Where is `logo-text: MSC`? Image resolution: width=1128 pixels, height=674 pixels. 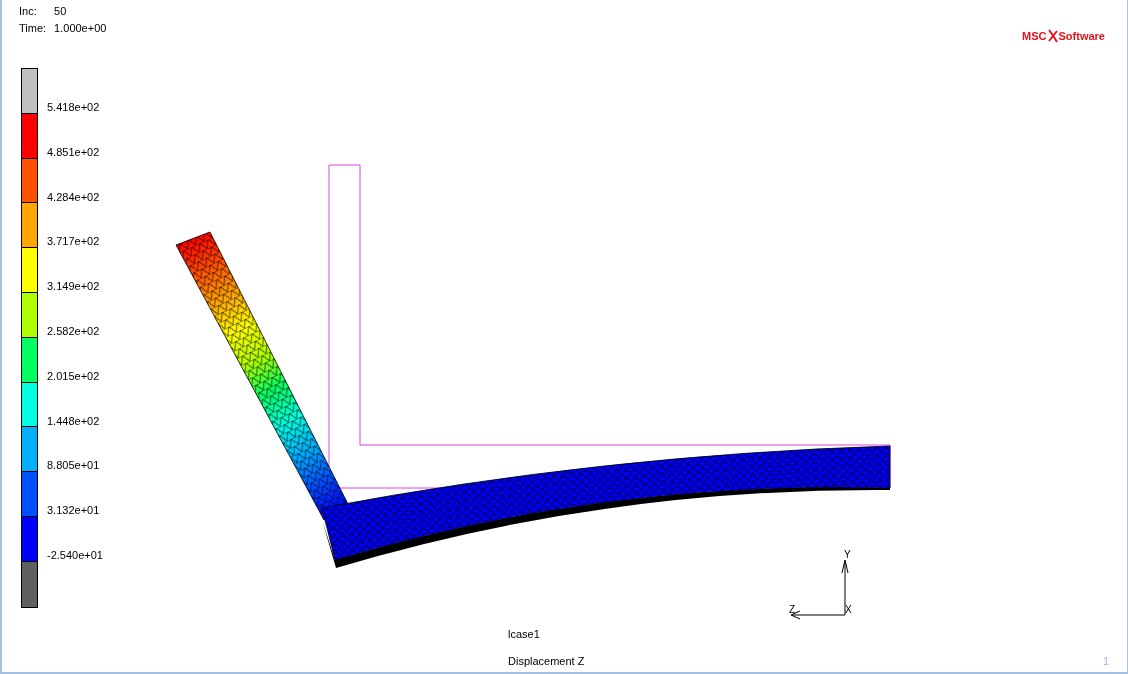 logo-text: MSC is located at coordinates (1034, 36).